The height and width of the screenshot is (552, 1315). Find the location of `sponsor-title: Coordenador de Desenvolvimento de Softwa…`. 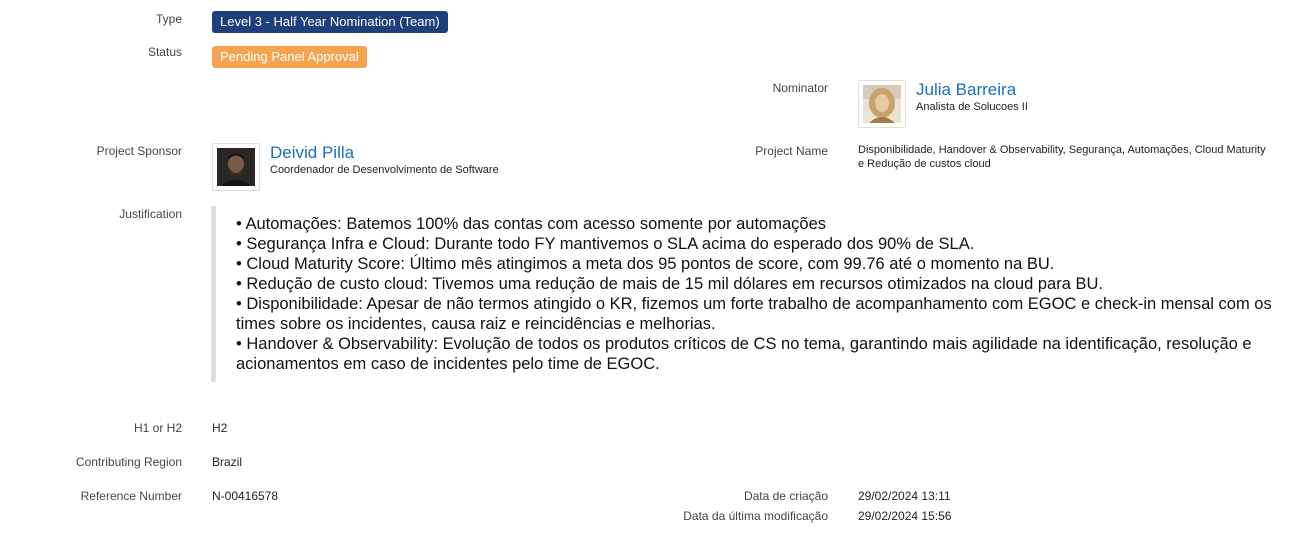

sponsor-title: Coordenador de Desenvolvimento de Softwa… is located at coordinates (384, 170).